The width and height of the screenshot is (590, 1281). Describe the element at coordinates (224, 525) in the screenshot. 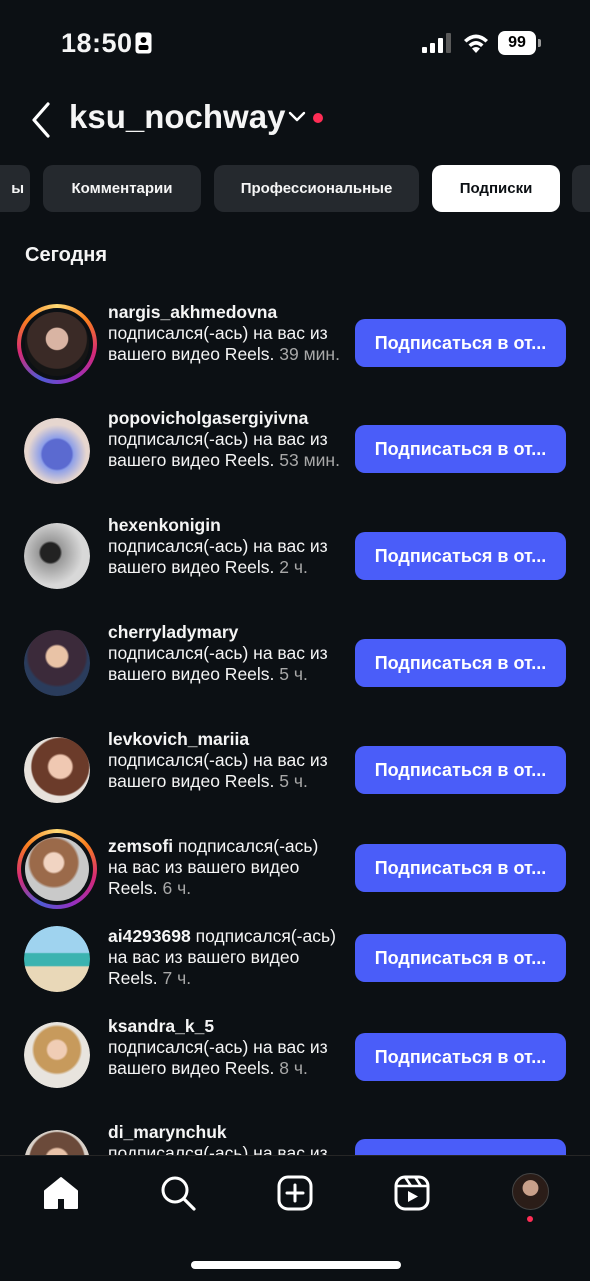

I see `username: hexenkonigin` at that location.